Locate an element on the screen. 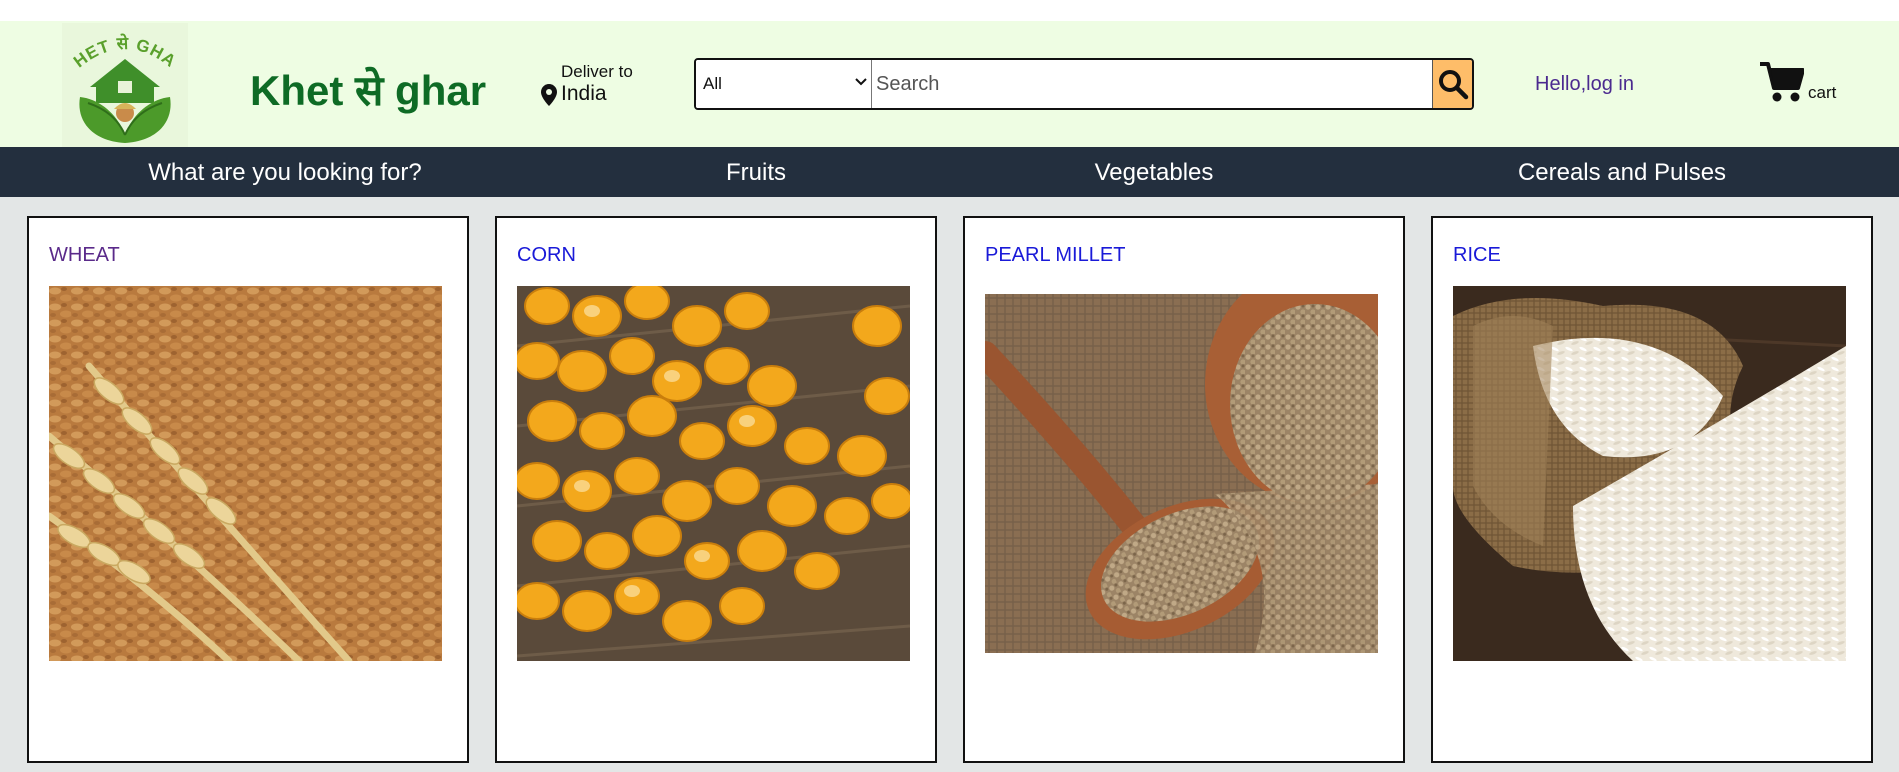  login-link: Hello,log in is located at coordinates (1584, 84).